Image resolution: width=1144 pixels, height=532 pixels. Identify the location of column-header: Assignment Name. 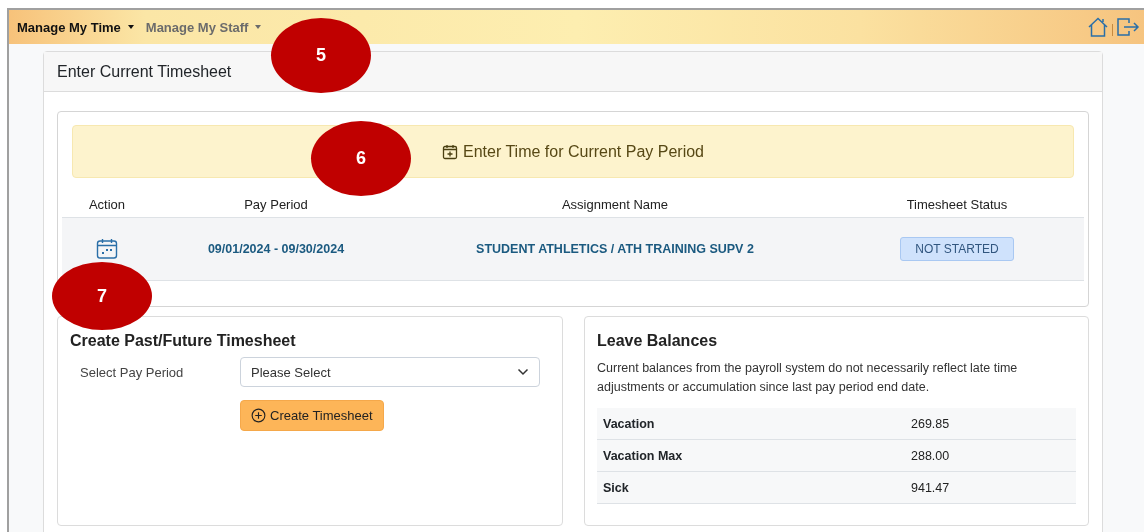
(615, 204).